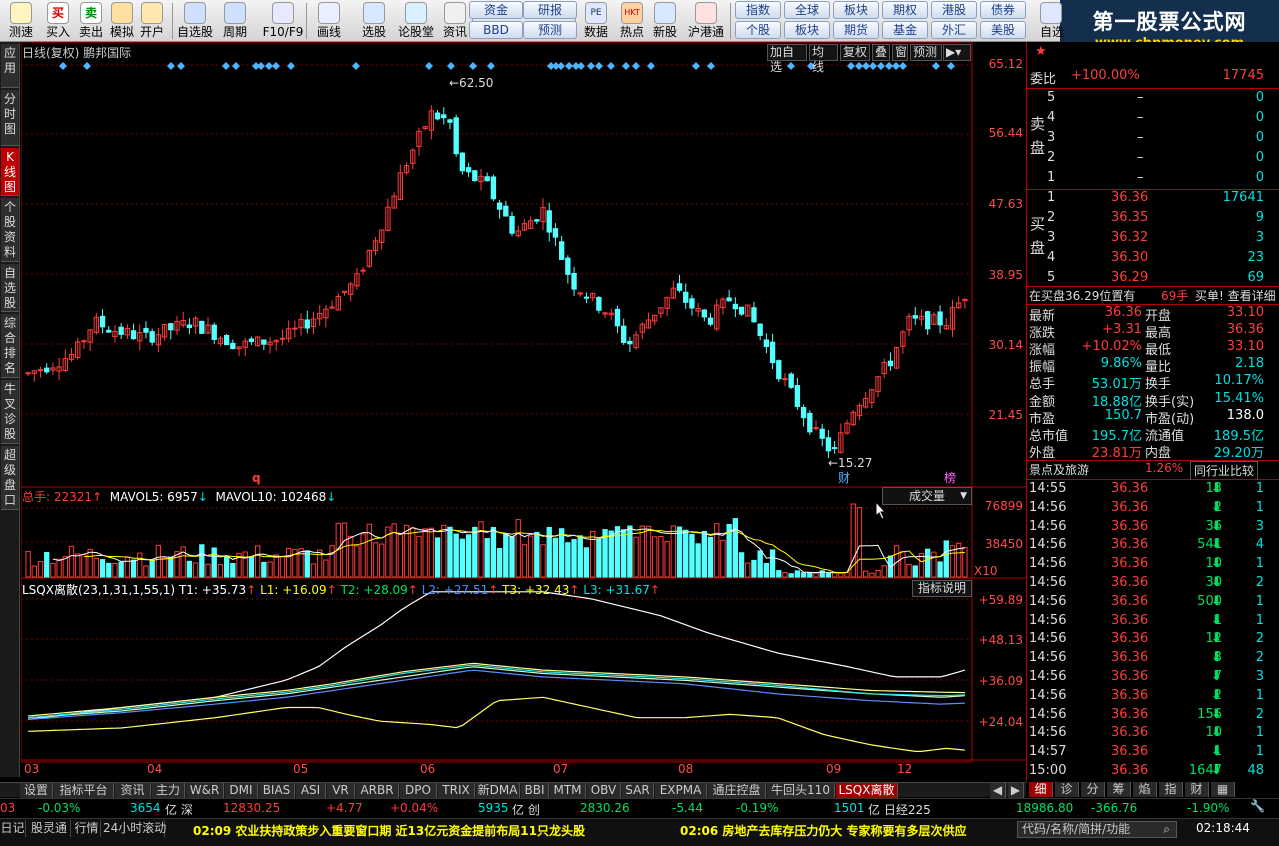 This screenshot has width=1279, height=846. Describe the element at coordinates (1171, 789) in the screenshot. I see `quote-tab-6: 指` at that location.